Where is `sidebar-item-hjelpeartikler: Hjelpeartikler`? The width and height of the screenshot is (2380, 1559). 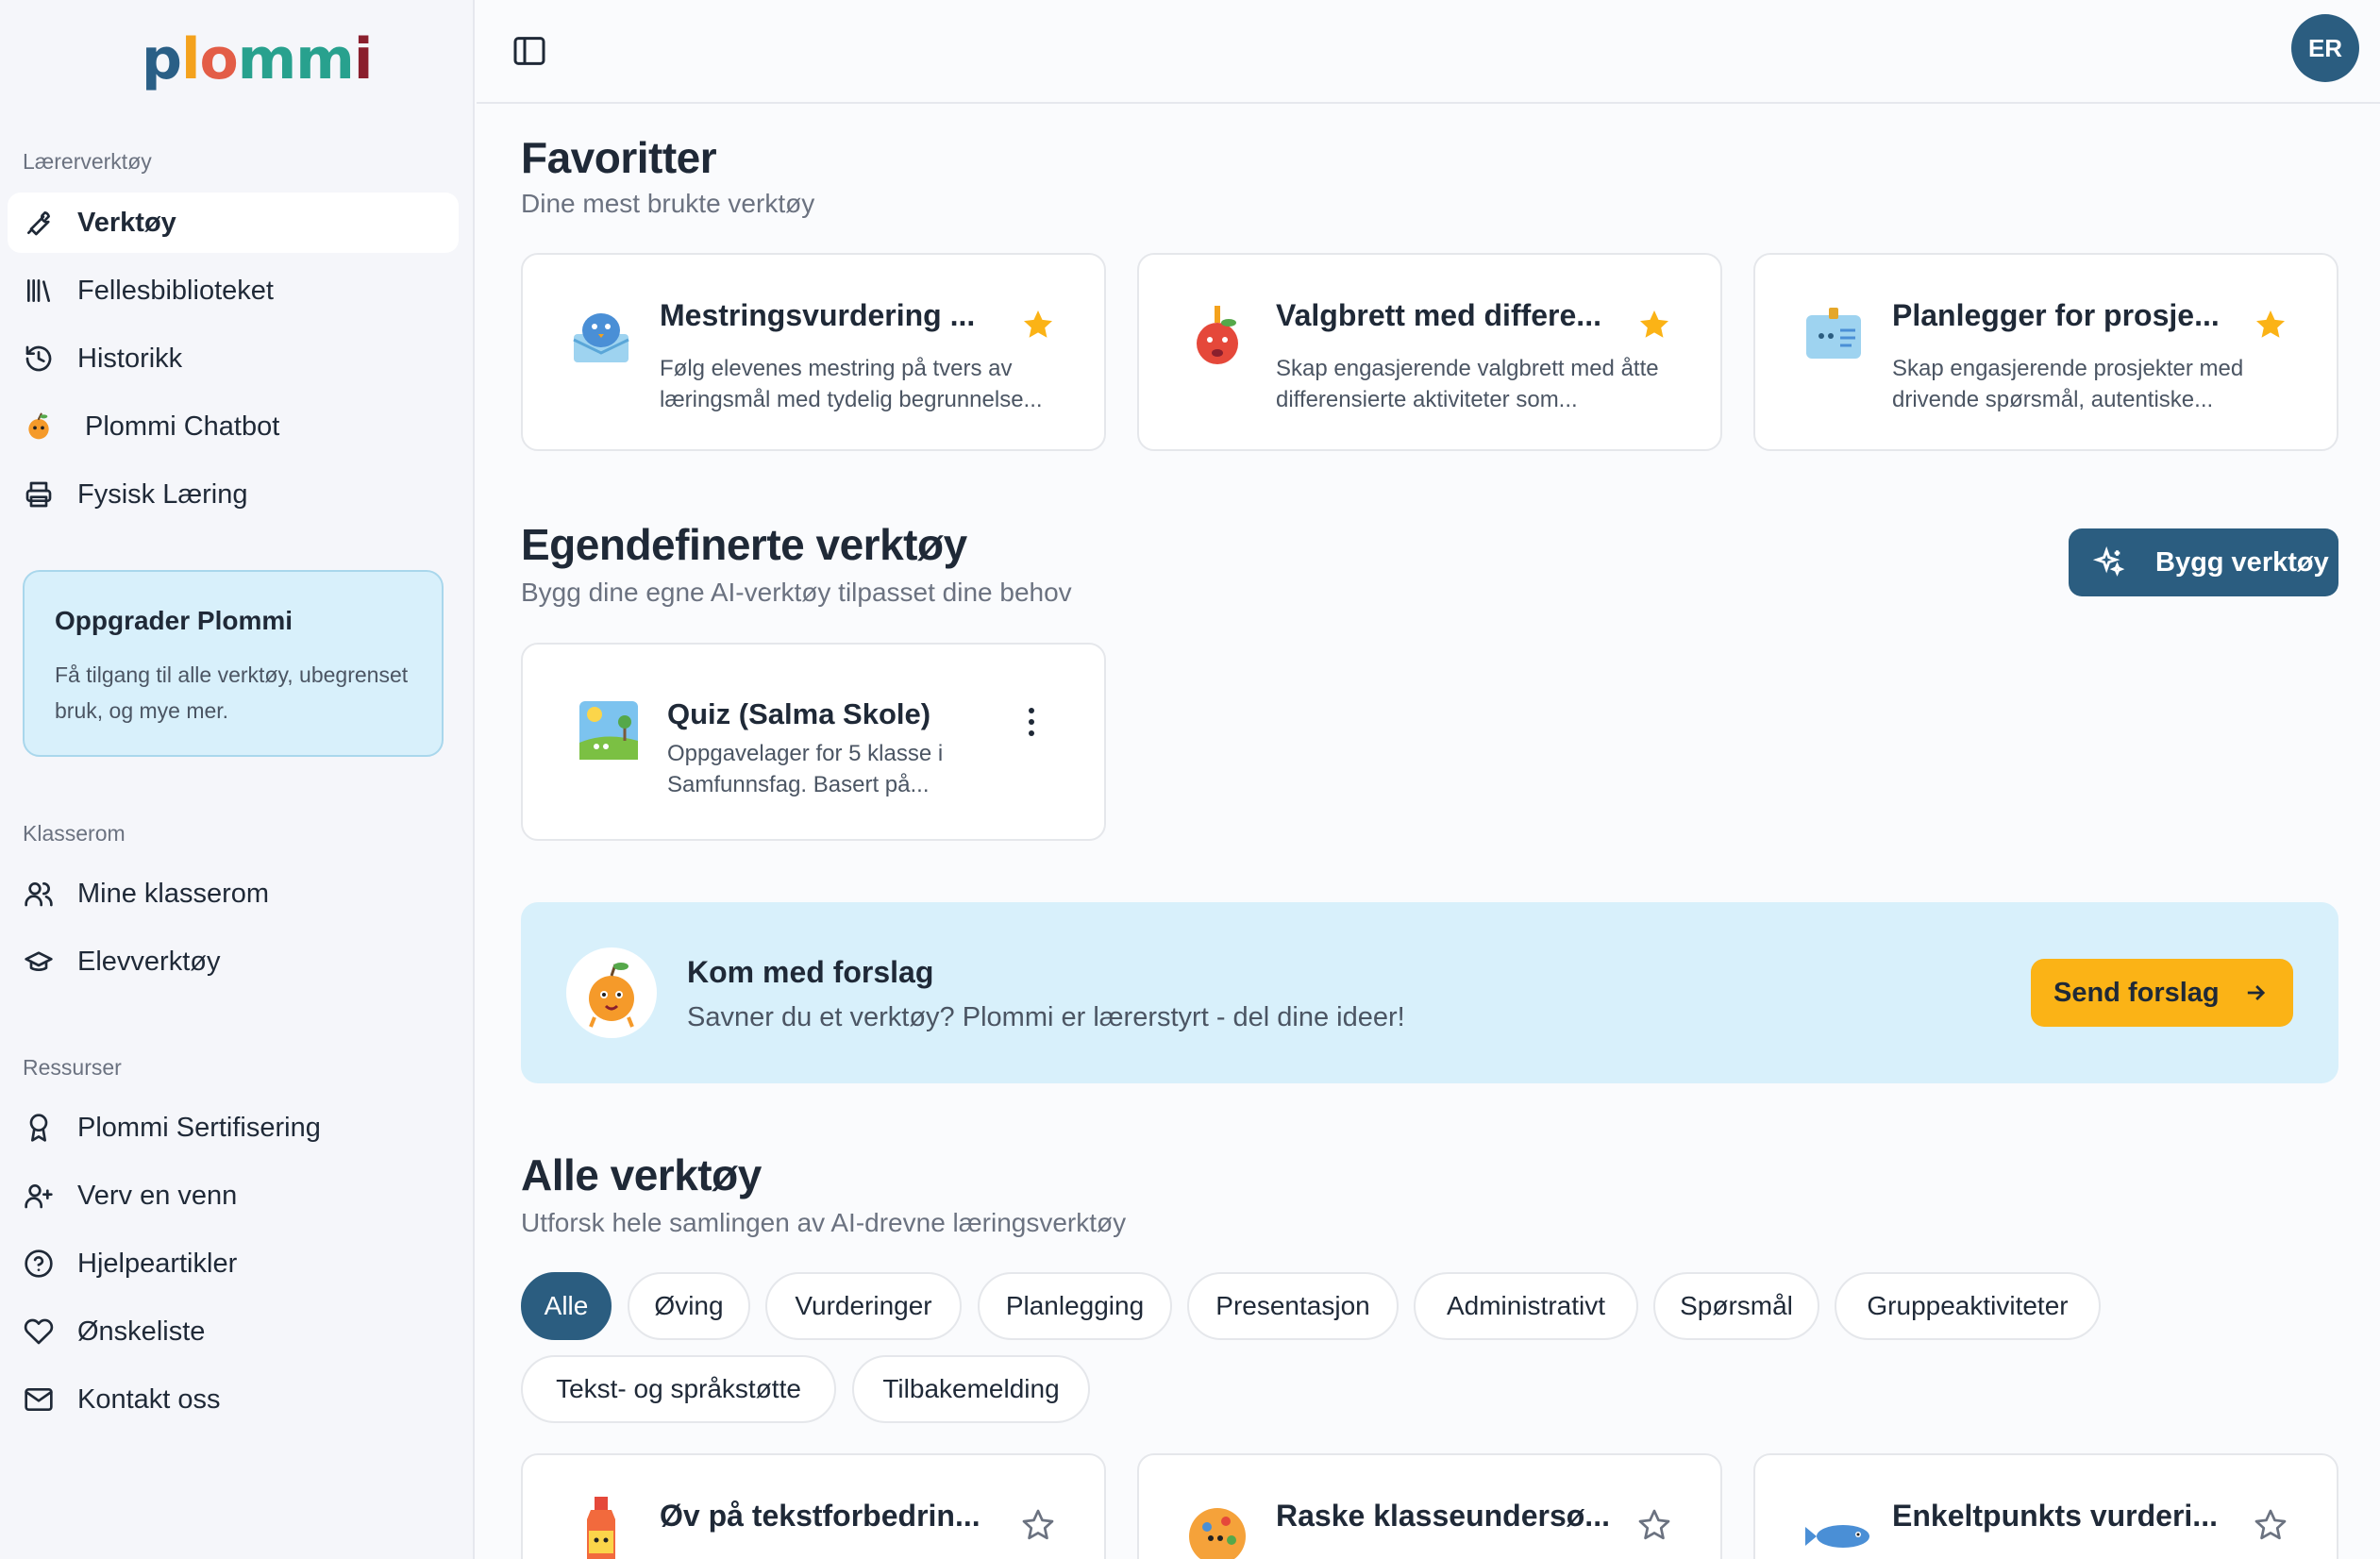
sidebar-item-hjelpeartikler: Hjelpeartikler is located at coordinates (233, 1263).